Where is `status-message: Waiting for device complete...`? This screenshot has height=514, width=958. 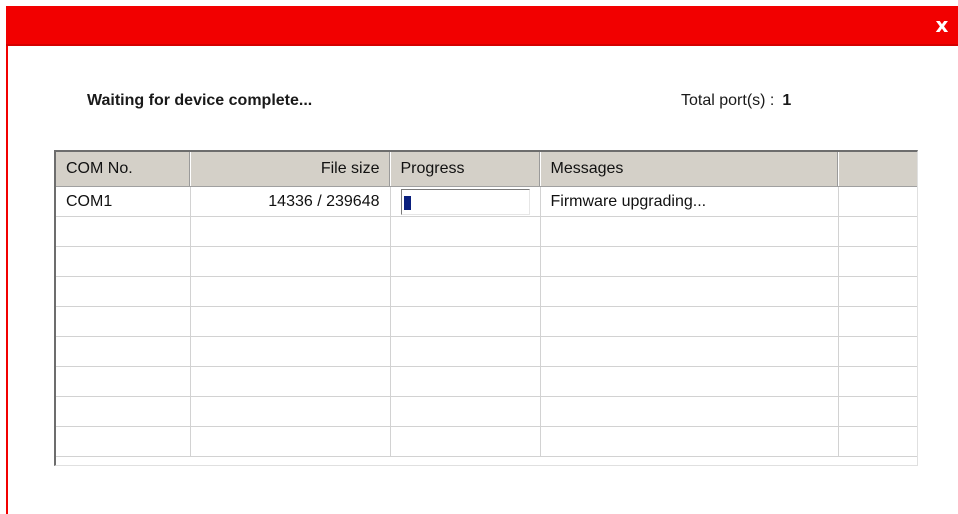 status-message: Waiting for device complete... is located at coordinates (200, 100).